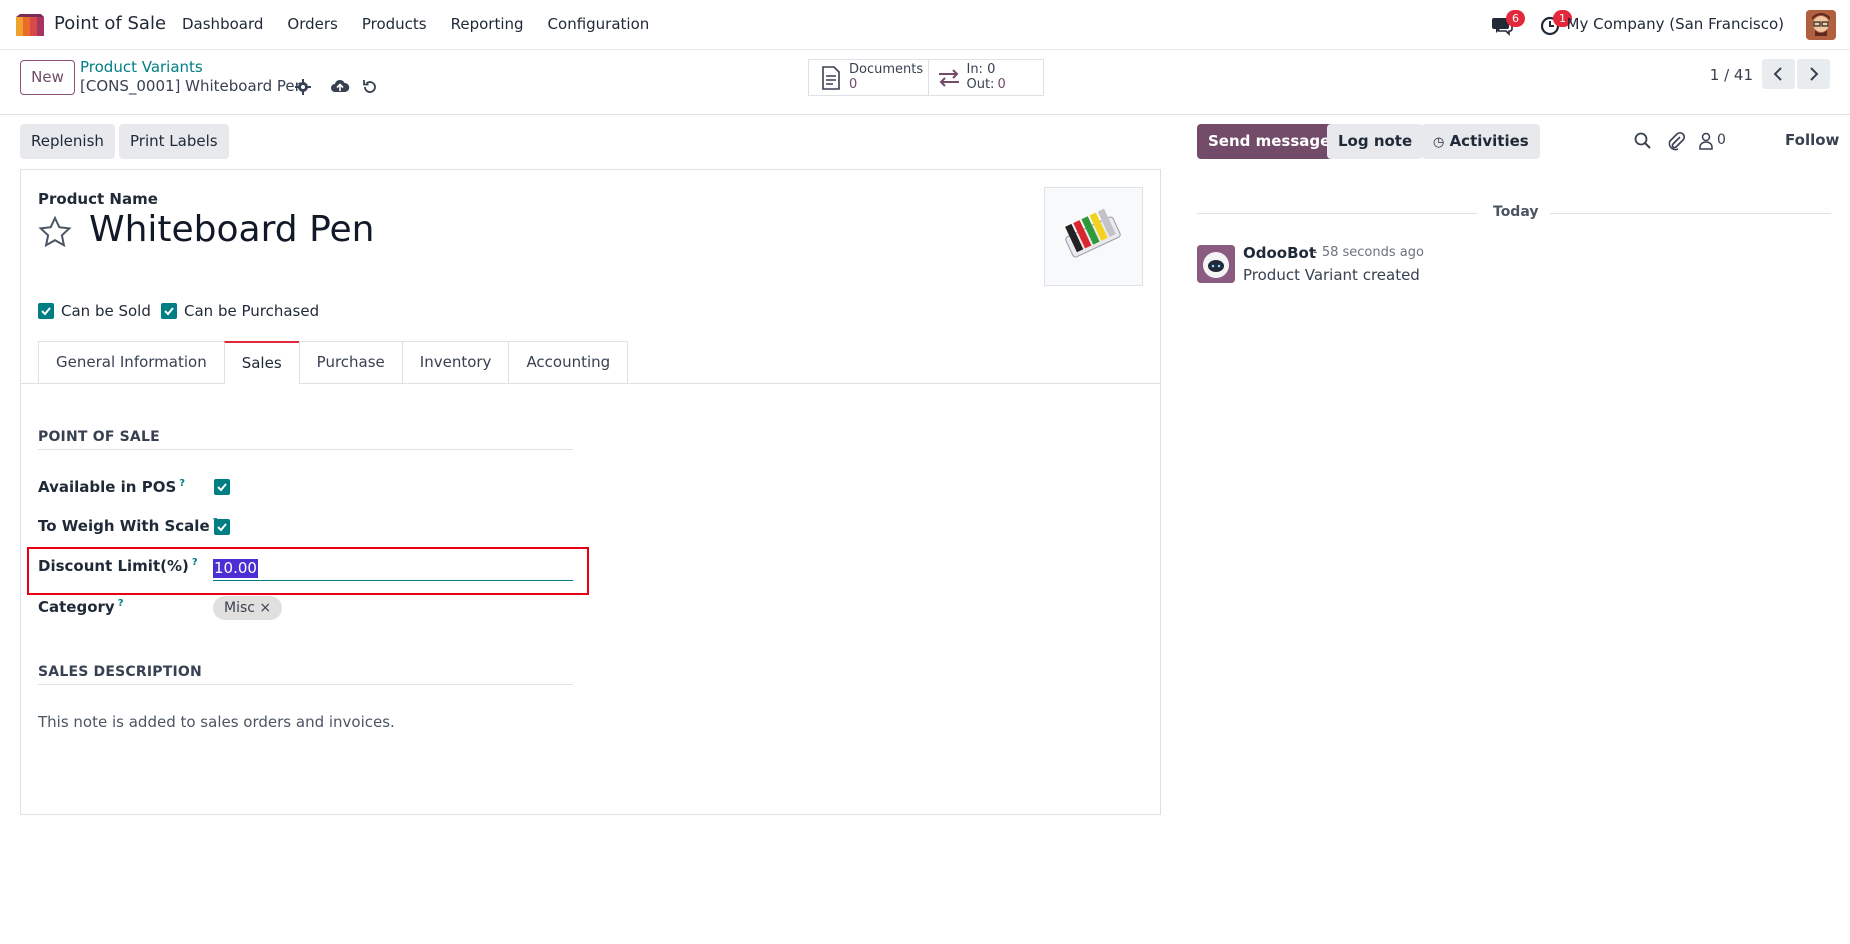 This screenshot has height=944, width=1850. I want to click on menu-products: Products, so click(394, 24).